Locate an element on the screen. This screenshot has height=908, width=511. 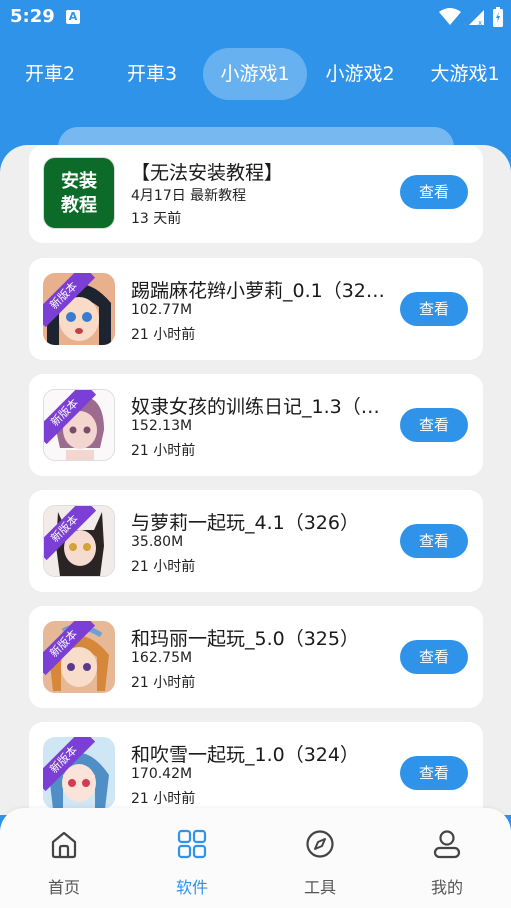
category-tabs: 开車2 开車3 小游戏1 小游戏2 大游戏1 is located at coordinates (255, 74).